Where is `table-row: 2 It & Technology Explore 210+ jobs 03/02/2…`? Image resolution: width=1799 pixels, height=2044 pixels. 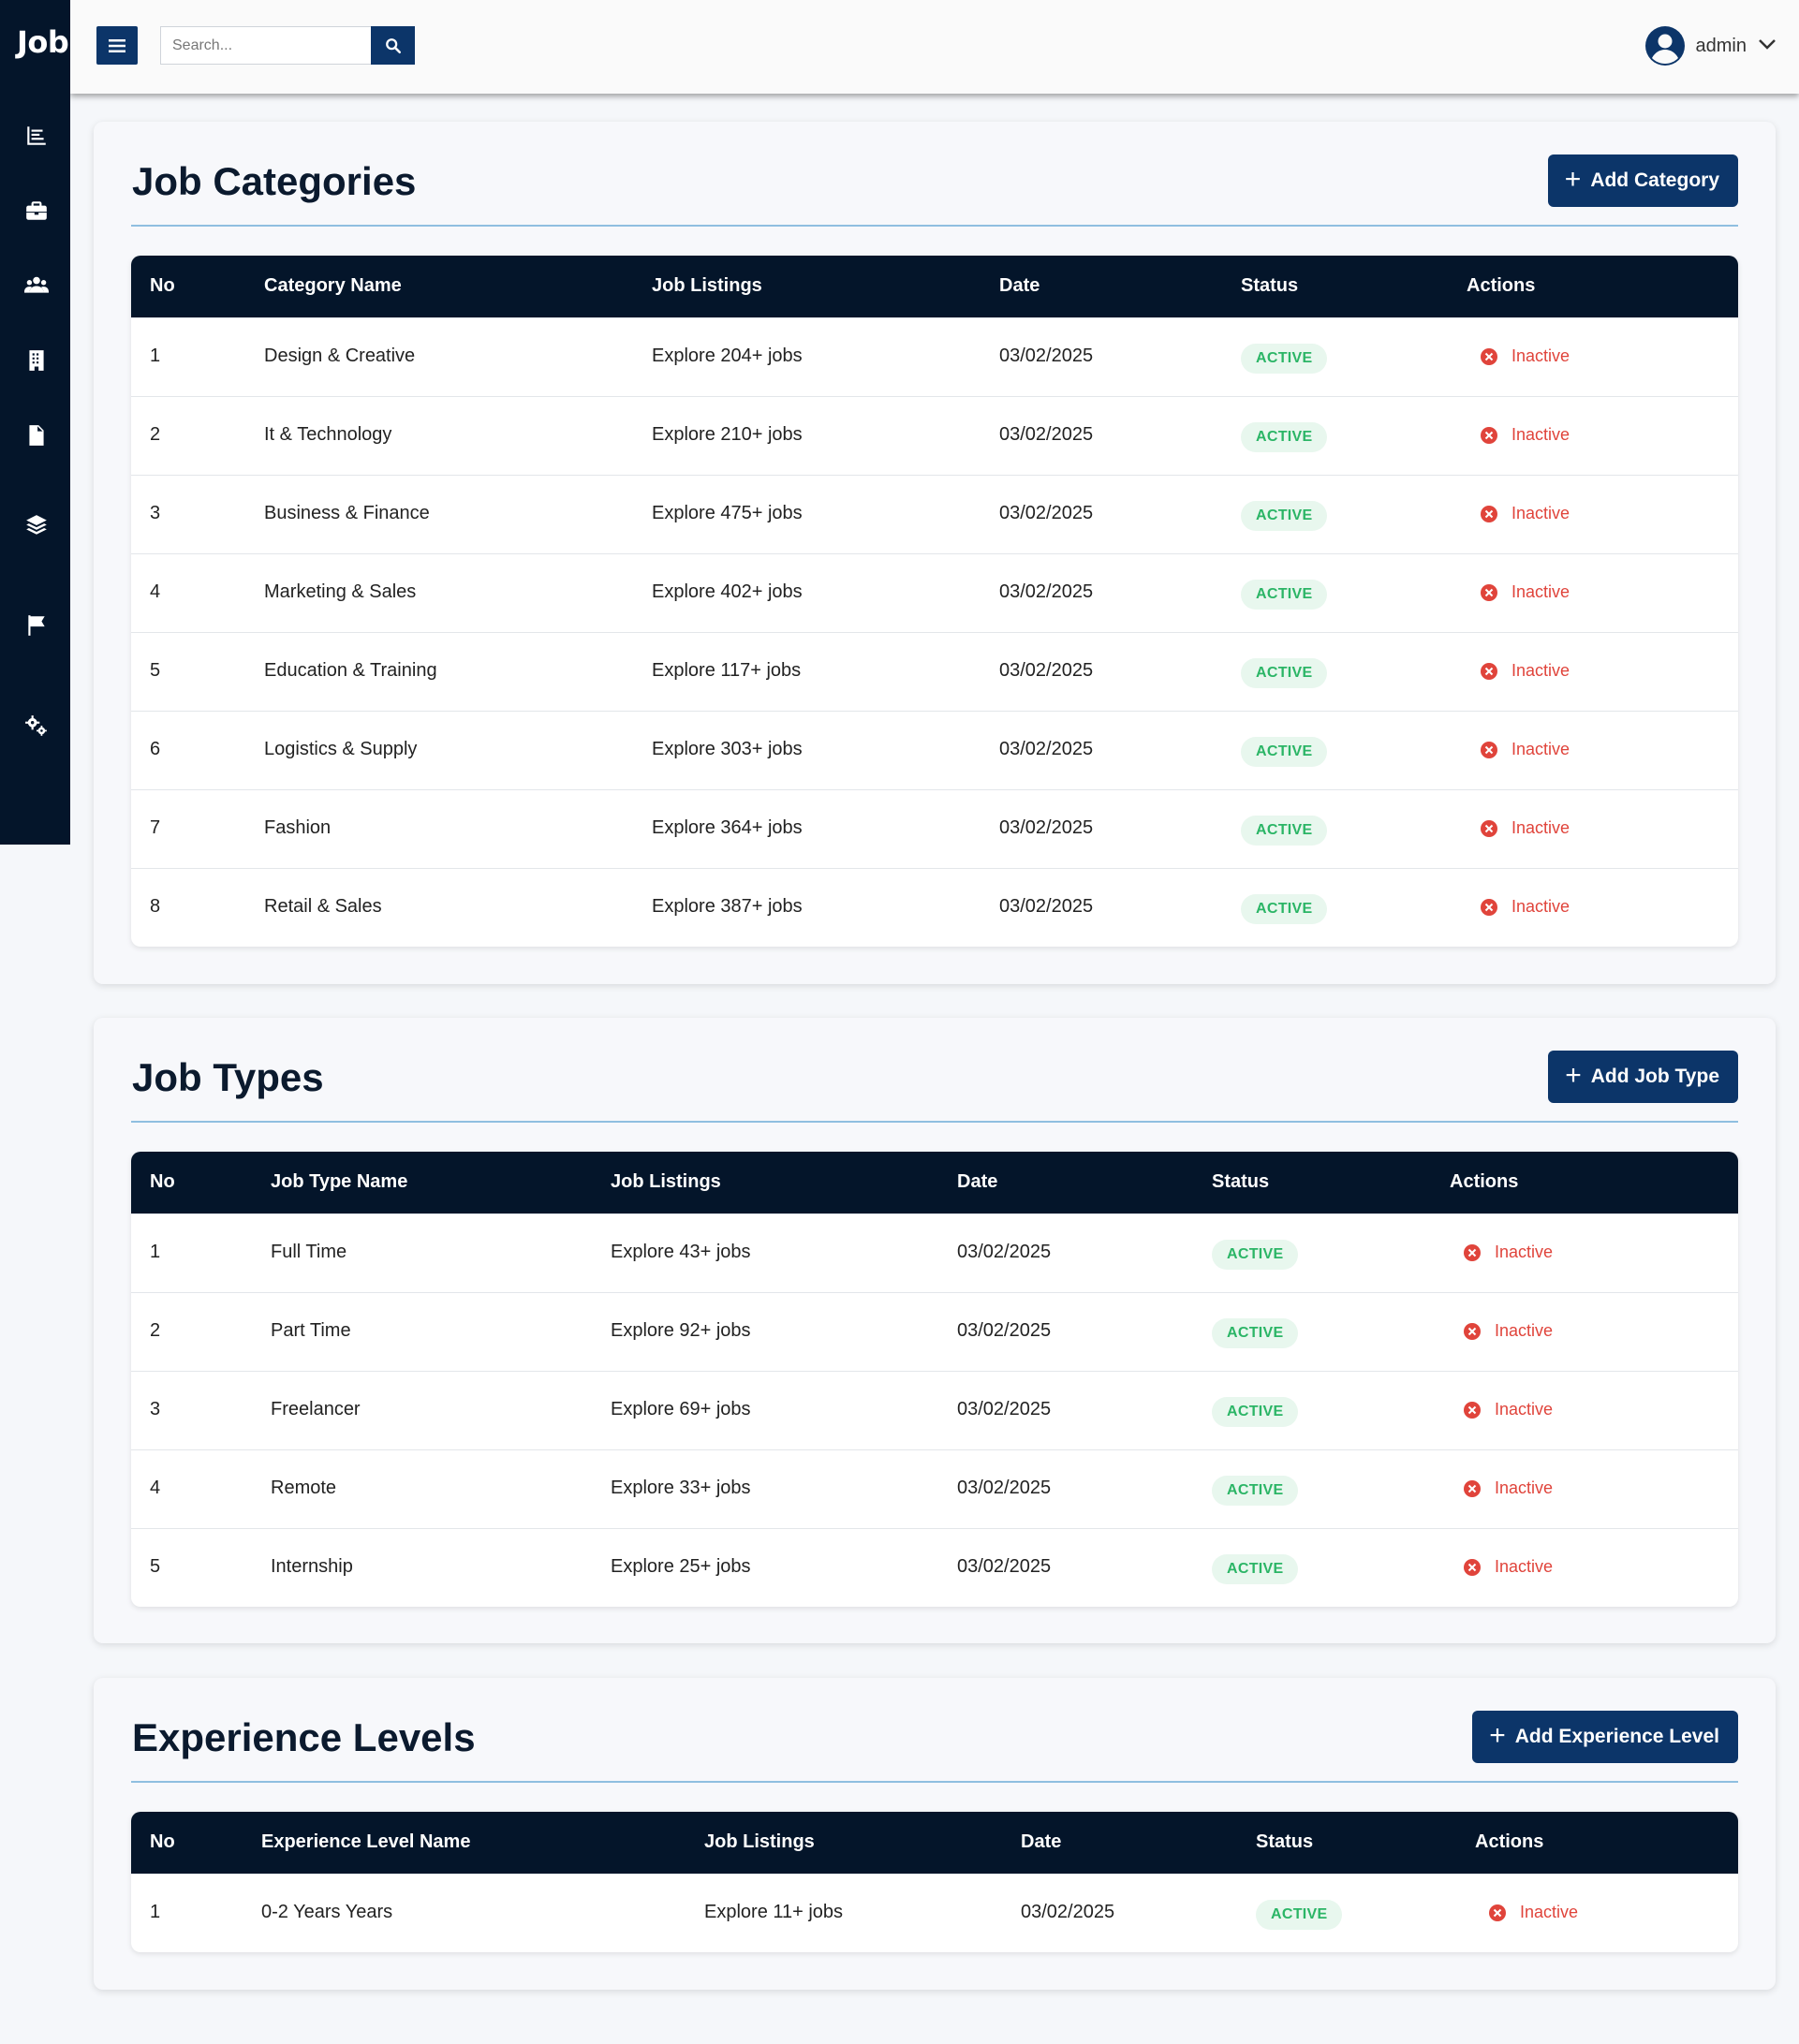
table-row: 2 It & Technology Explore 210+ jobs 03/02/2… is located at coordinates (934, 436).